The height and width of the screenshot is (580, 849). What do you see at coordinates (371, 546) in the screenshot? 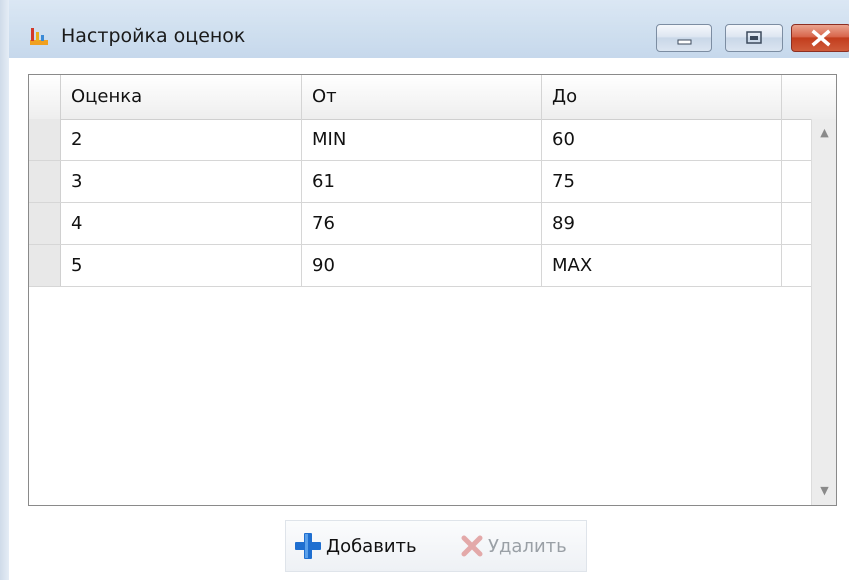
I see `add-button-label: Добавить` at bounding box center [371, 546].